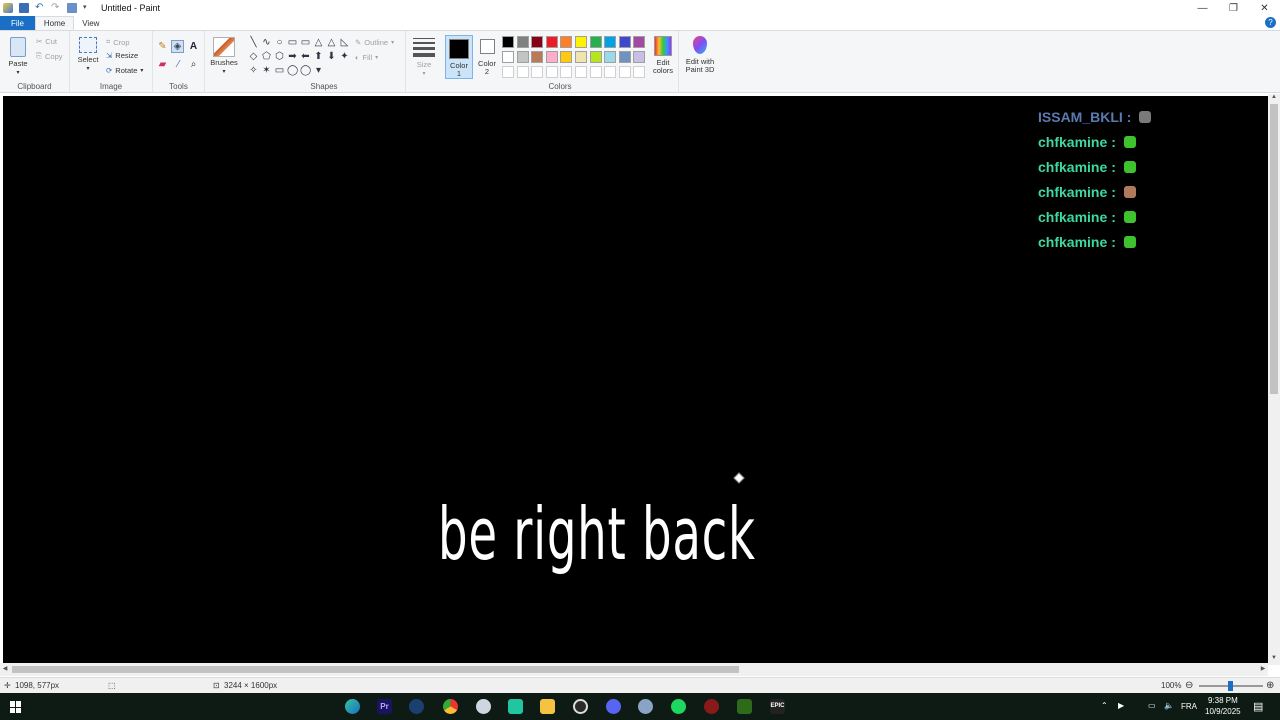  What do you see at coordinates (1270, 22) in the screenshot?
I see `help-icon: ?` at bounding box center [1270, 22].